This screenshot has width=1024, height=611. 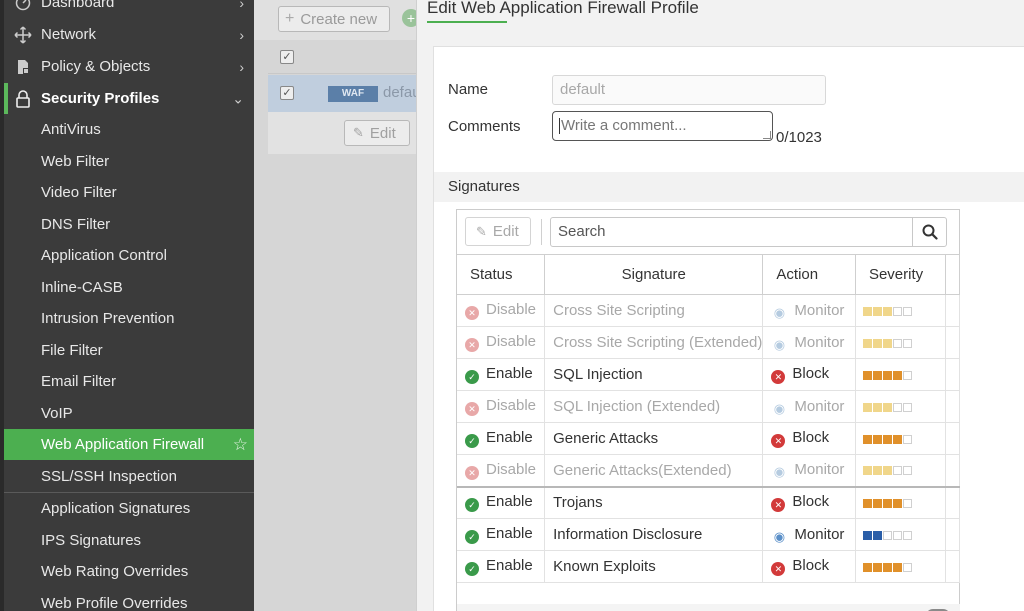 I want to click on signature-cell: Trojans, so click(x=654, y=502).